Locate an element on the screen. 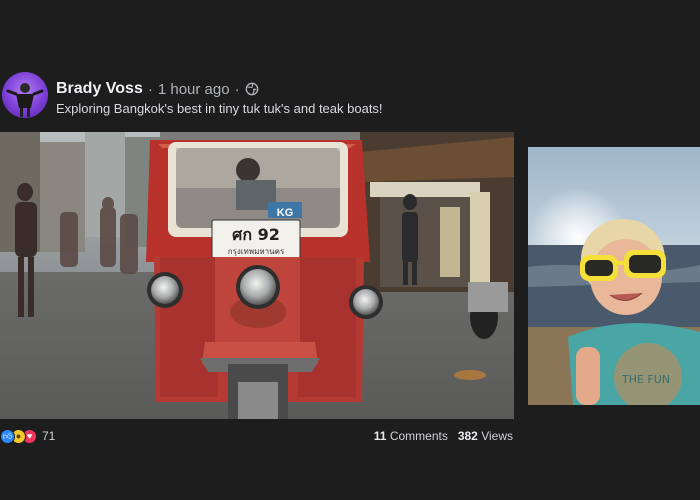 The height and width of the screenshot is (500, 700). shirt-text: THE FUN is located at coordinates (645, 379).